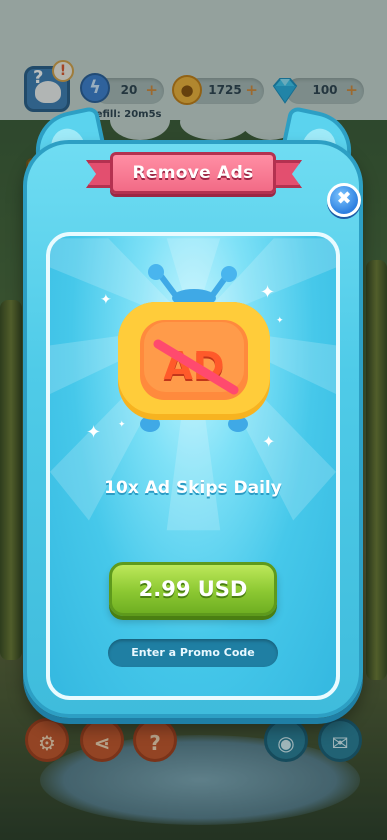 The height and width of the screenshot is (840, 387). Describe the element at coordinates (196, 367) in the screenshot. I see `strike-line` at that location.